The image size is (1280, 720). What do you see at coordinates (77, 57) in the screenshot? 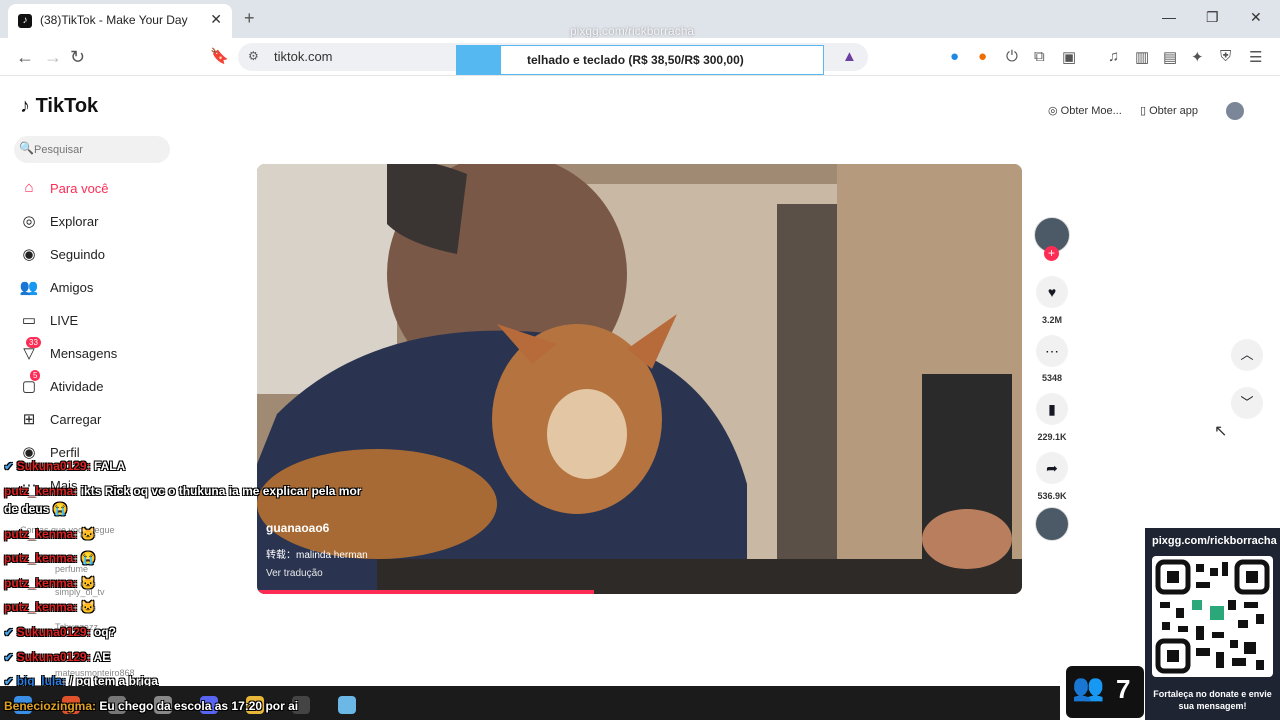
I see `reload-icon: ↻` at bounding box center [77, 57].